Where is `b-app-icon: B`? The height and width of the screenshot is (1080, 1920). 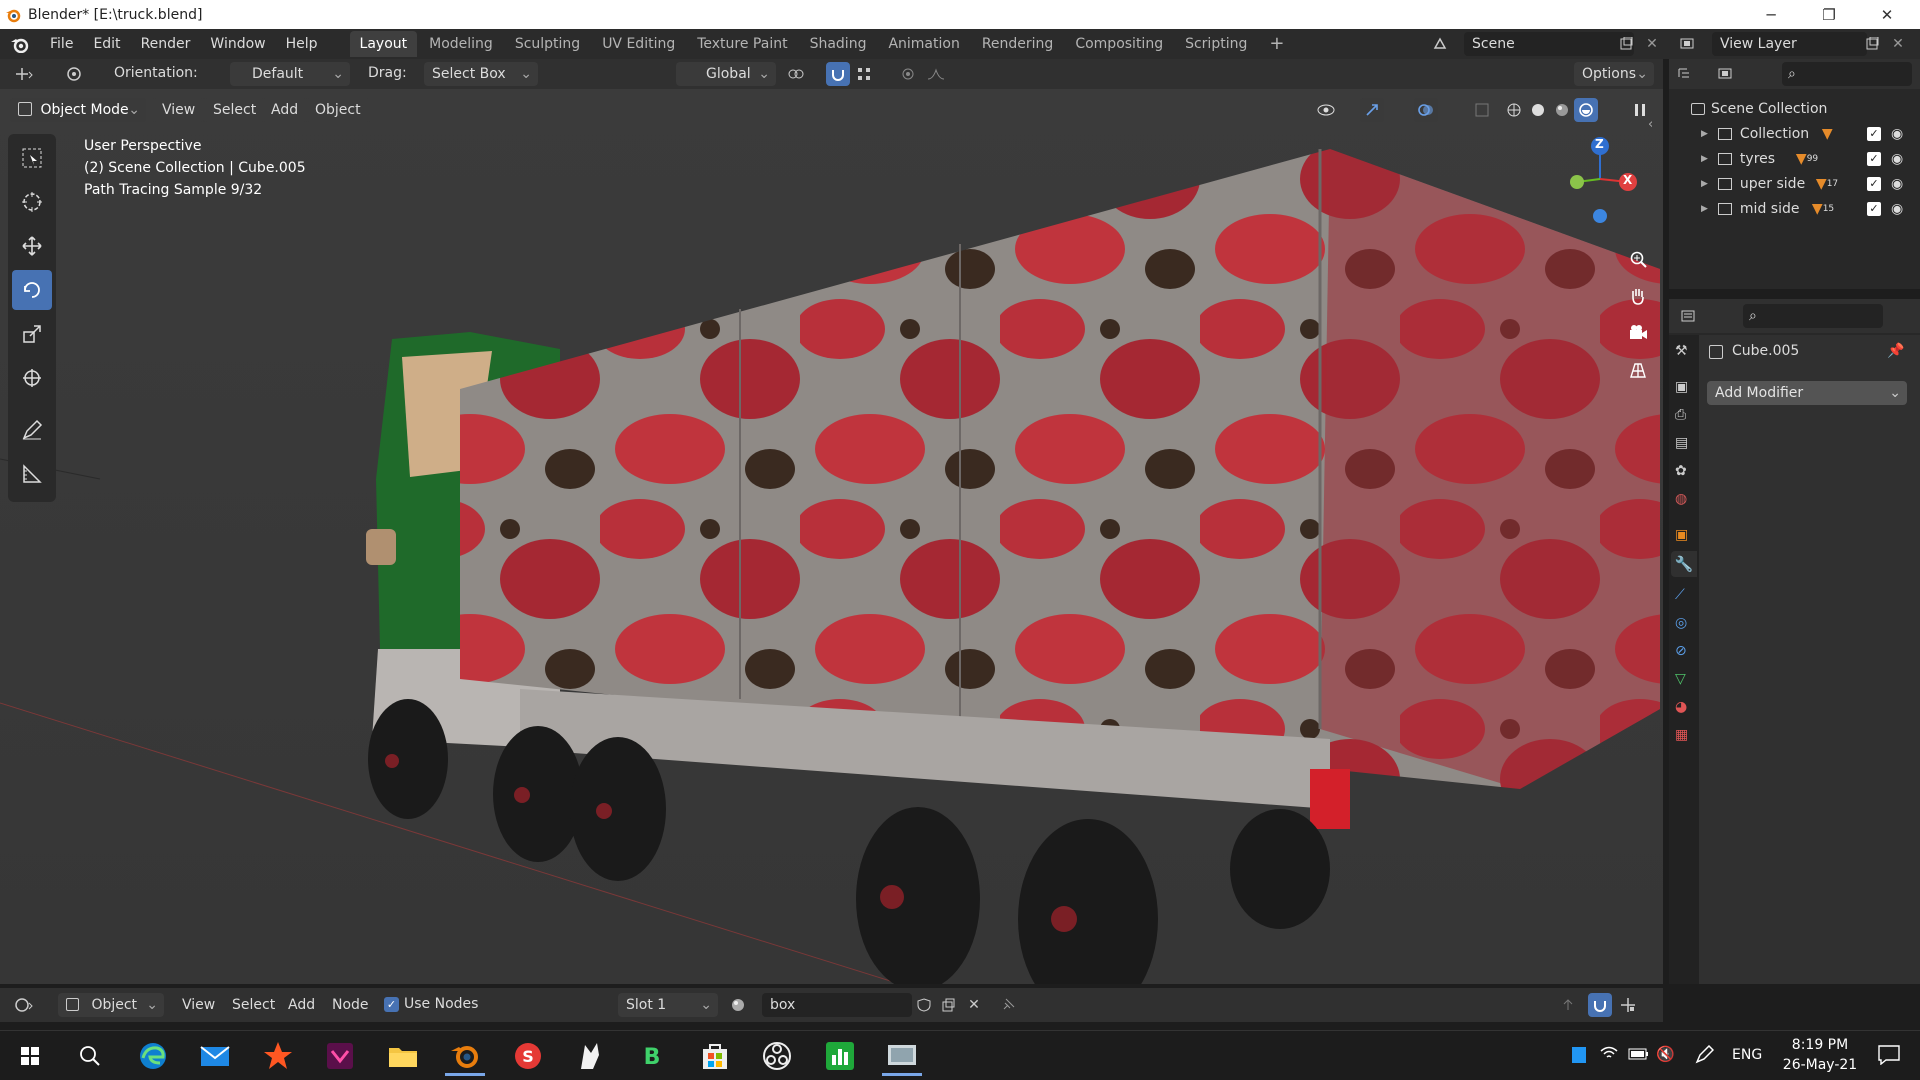
b-app-icon: B is located at coordinates (652, 1056).